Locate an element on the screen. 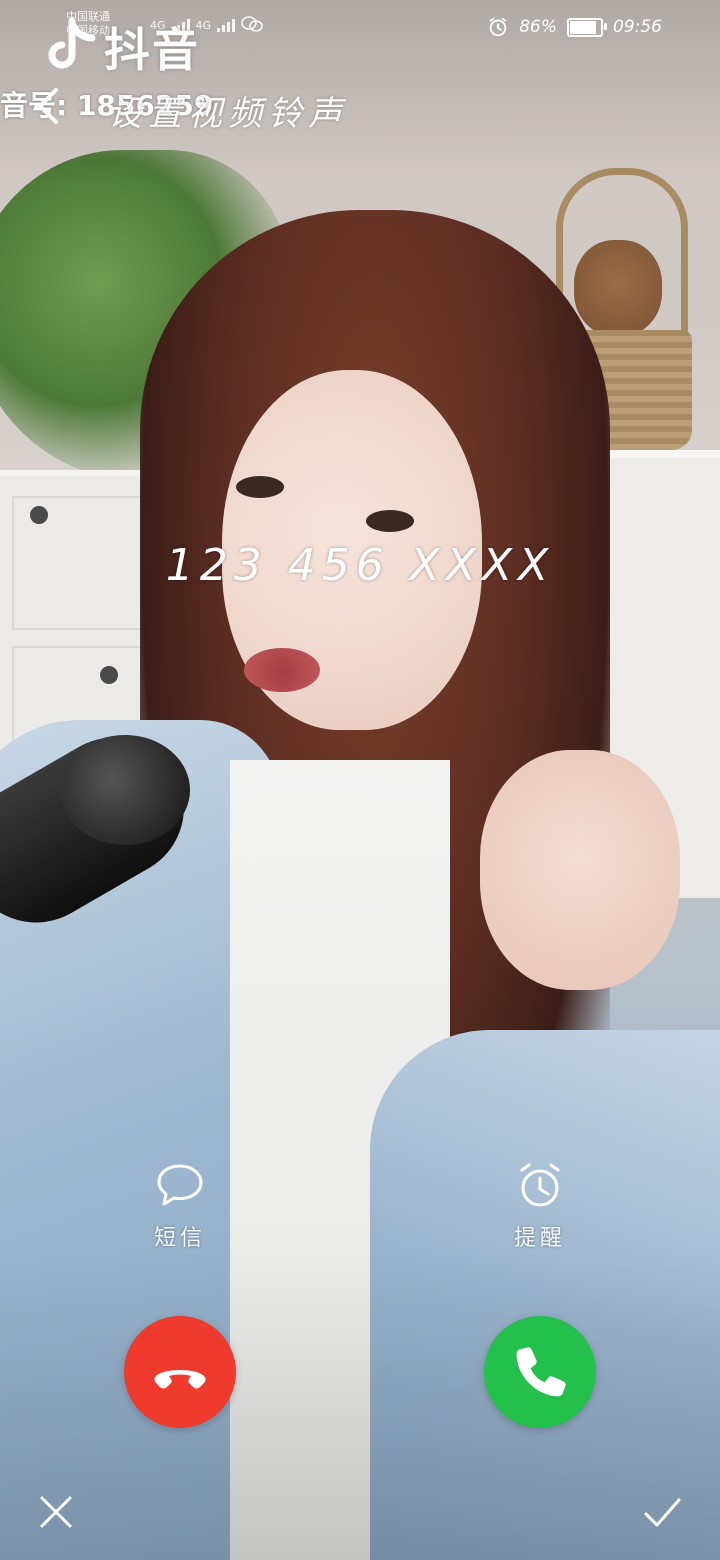 Image resolution: width=720 pixels, height=1560 pixels. alarm-icon is located at coordinates (498, 27).